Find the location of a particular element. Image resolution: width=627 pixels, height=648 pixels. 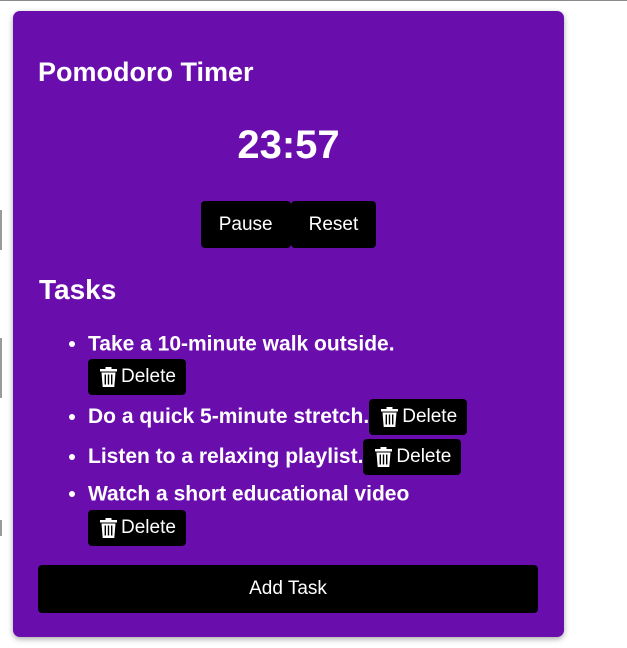

task-item: Take a 10-minute walk outside. Delete is located at coordinates (268, 362).